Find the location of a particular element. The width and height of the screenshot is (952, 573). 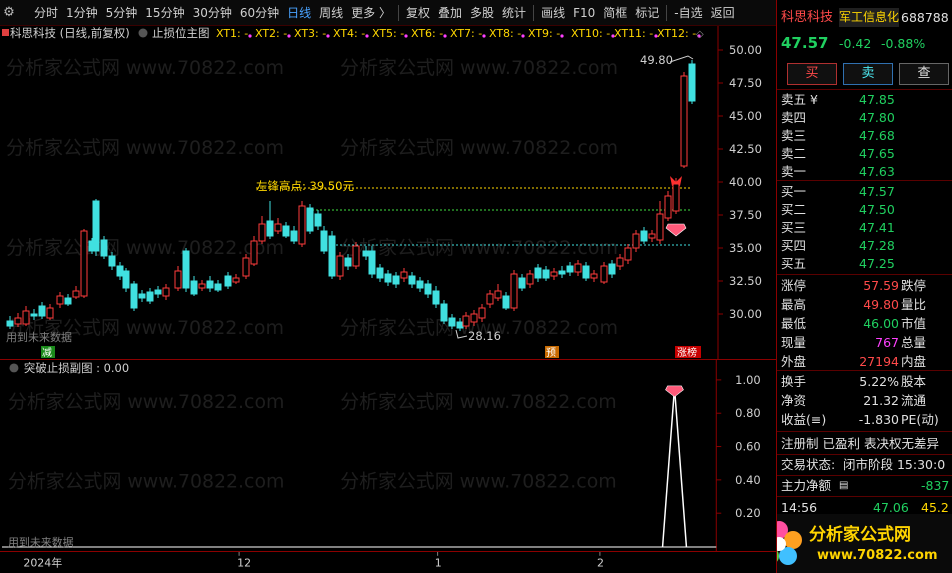

low-price-label: 28.16 is located at coordinates (484, 336).